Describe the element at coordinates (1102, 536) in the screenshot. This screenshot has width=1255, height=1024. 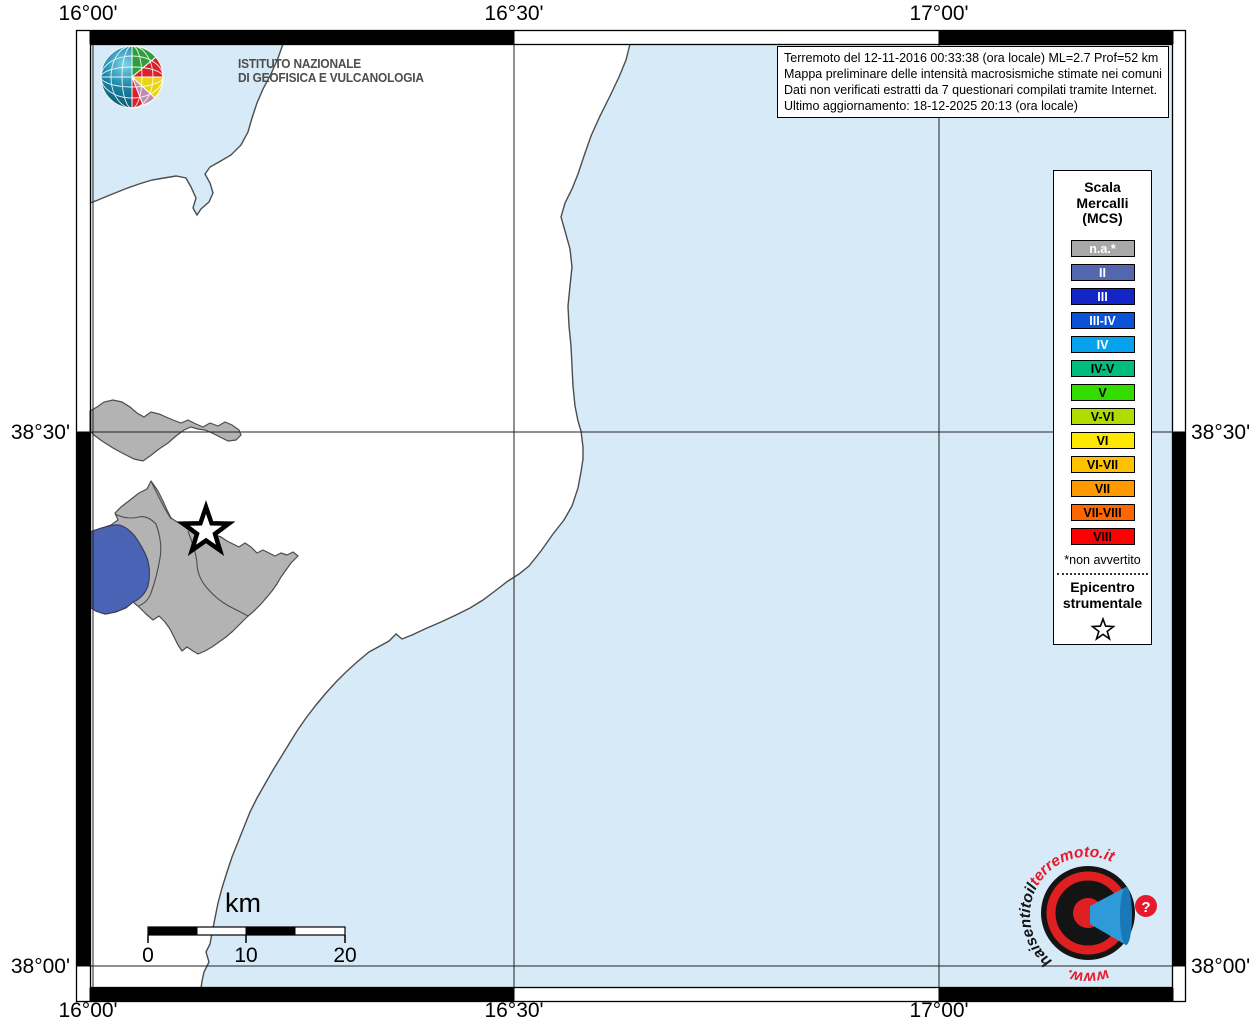
I see `legend-item-viii: VIII` at that location.